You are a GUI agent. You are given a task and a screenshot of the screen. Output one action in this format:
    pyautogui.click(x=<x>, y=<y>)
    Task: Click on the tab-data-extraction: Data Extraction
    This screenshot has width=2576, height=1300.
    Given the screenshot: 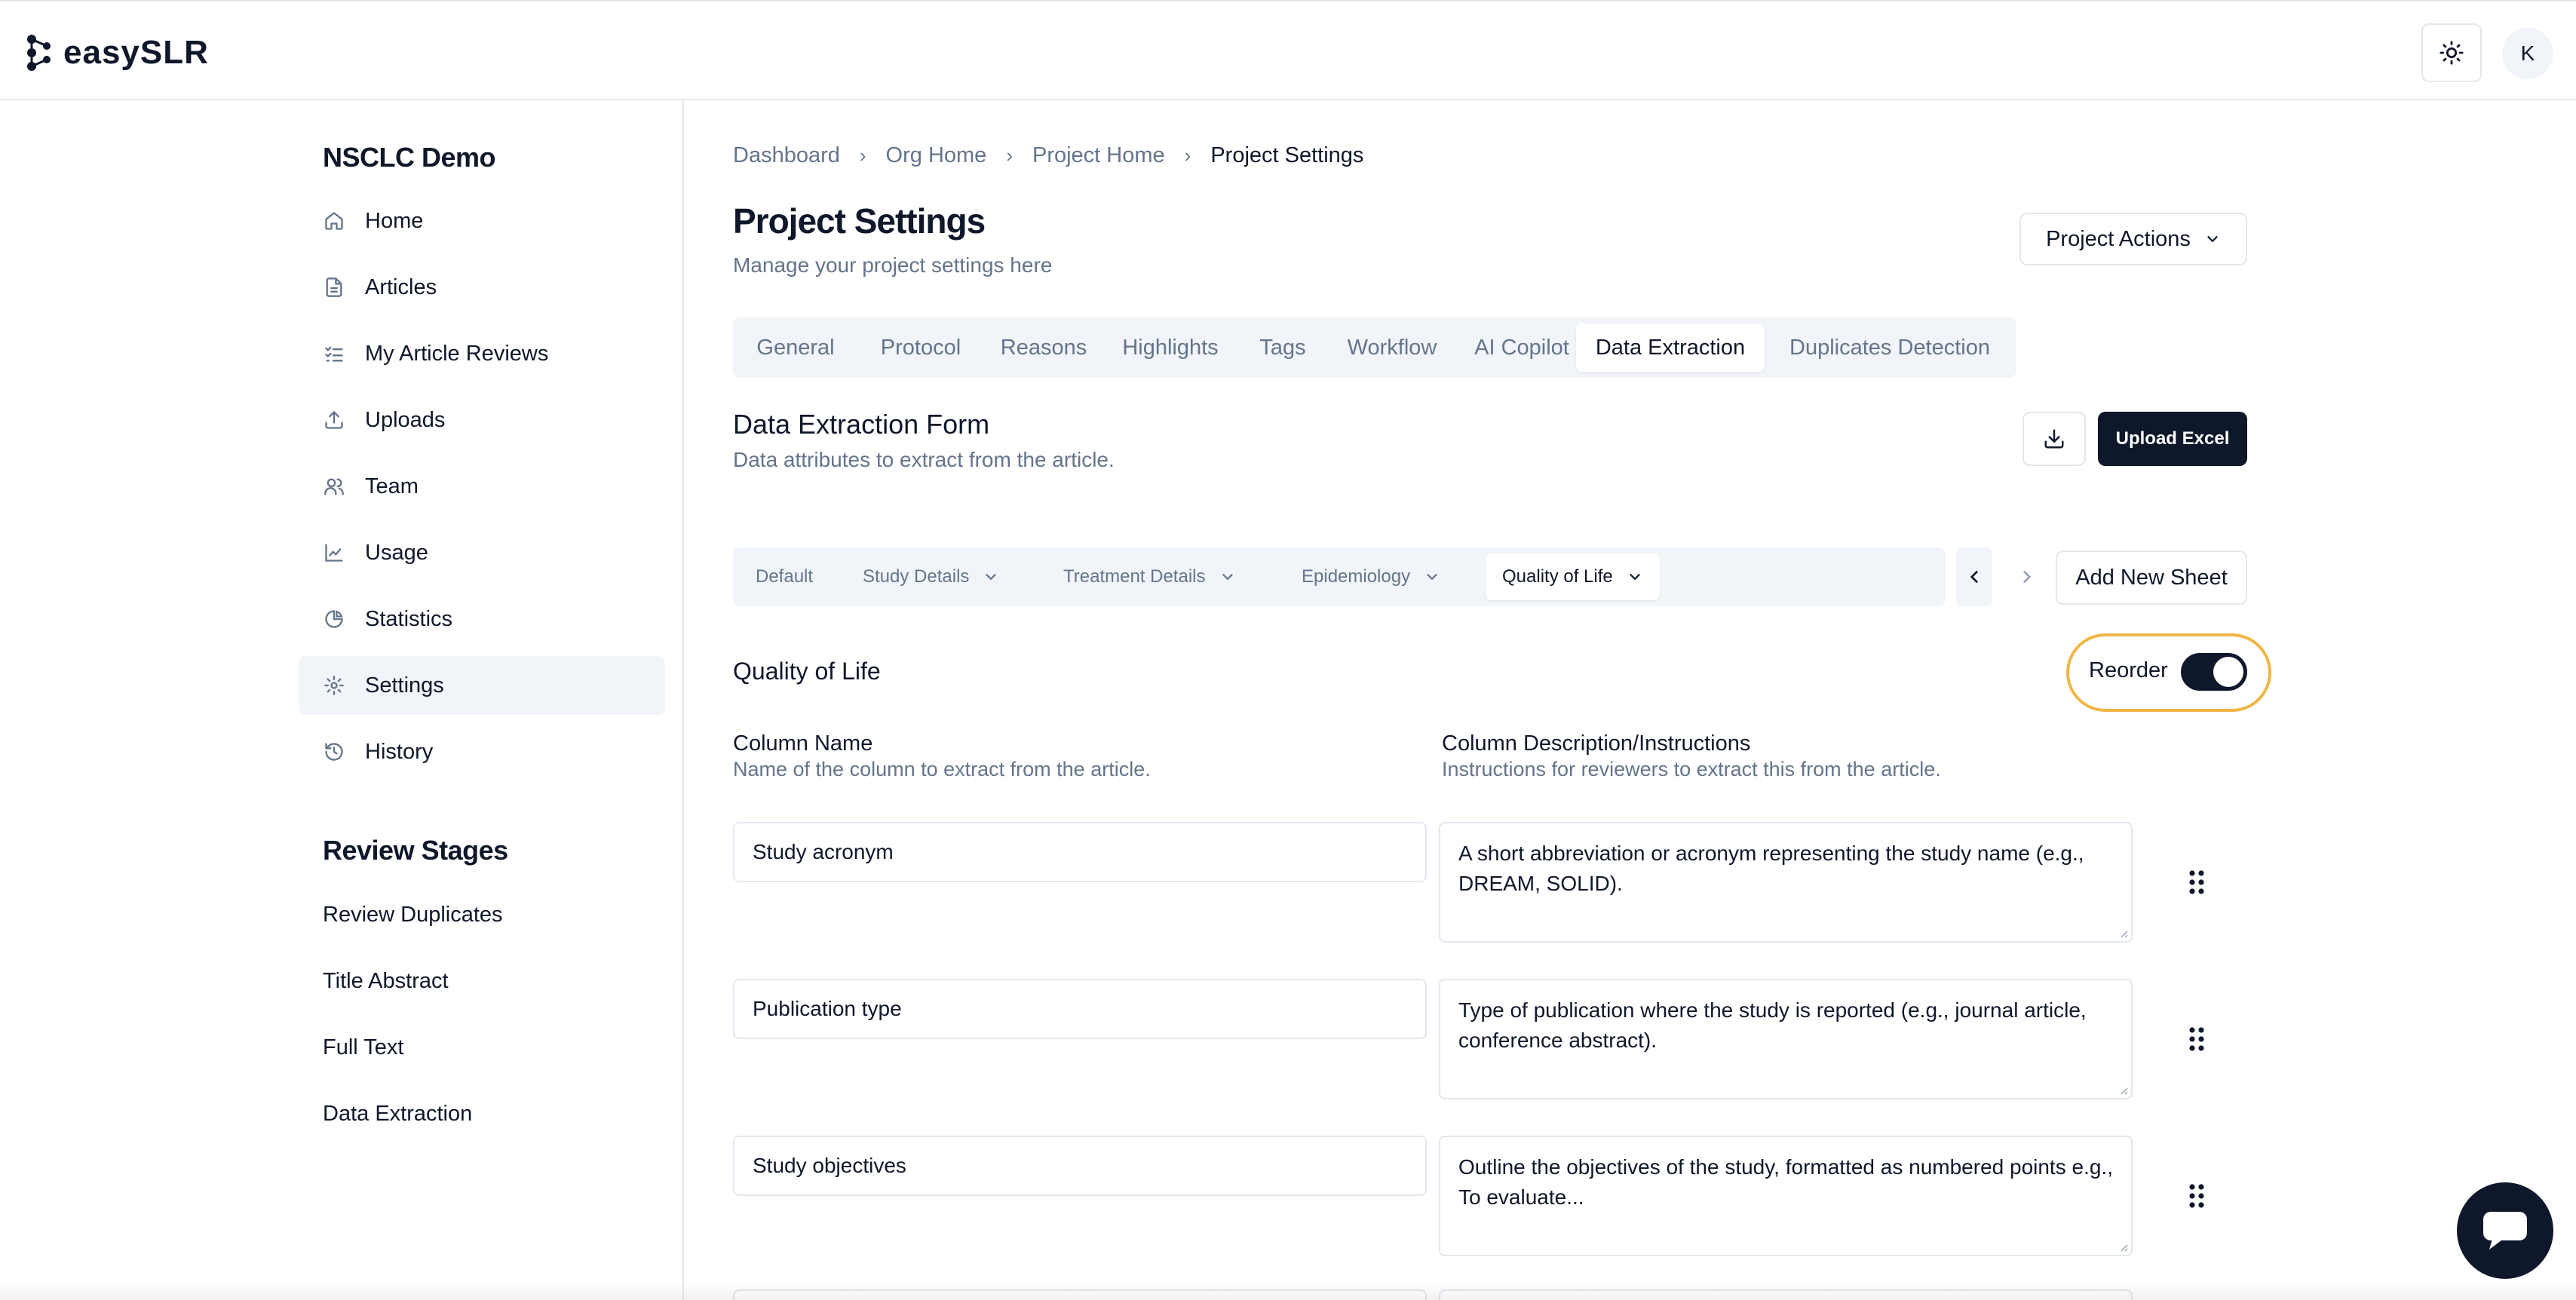 What is the action you would take?
    pyautogui.click(x=1670, y=347)
    